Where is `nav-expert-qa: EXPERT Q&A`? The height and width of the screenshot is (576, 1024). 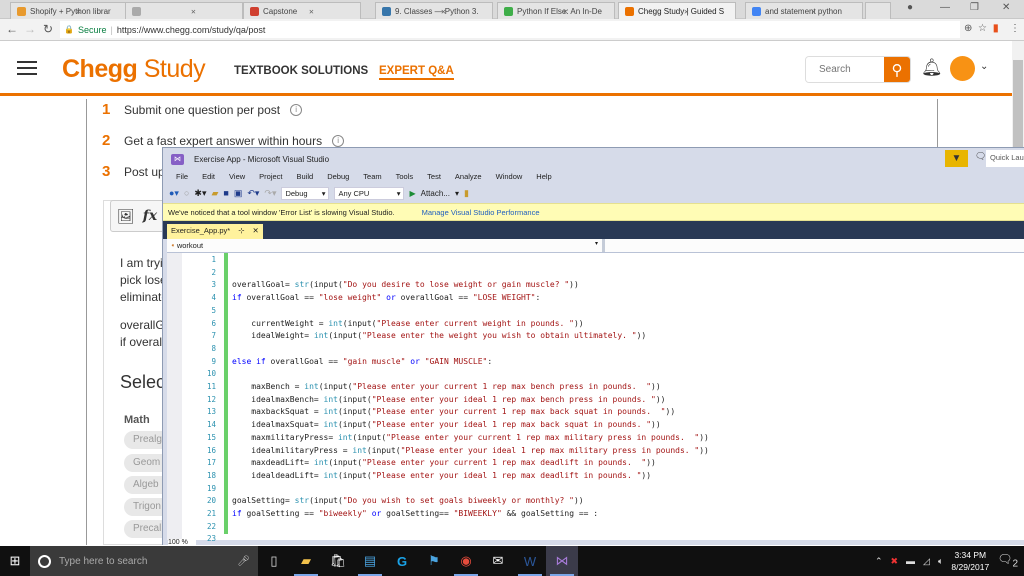 nav-expert-qa: EXPERT Q&A is located at coordinates (416, 72).